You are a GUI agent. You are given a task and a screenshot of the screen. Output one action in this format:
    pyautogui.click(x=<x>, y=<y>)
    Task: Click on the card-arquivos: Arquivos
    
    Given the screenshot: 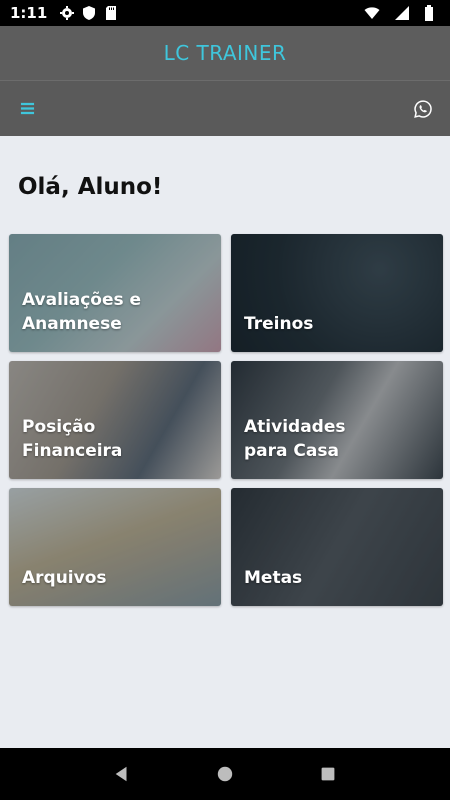 What is the action you would take?
    pyautogui.click(x=115, y=547)
    